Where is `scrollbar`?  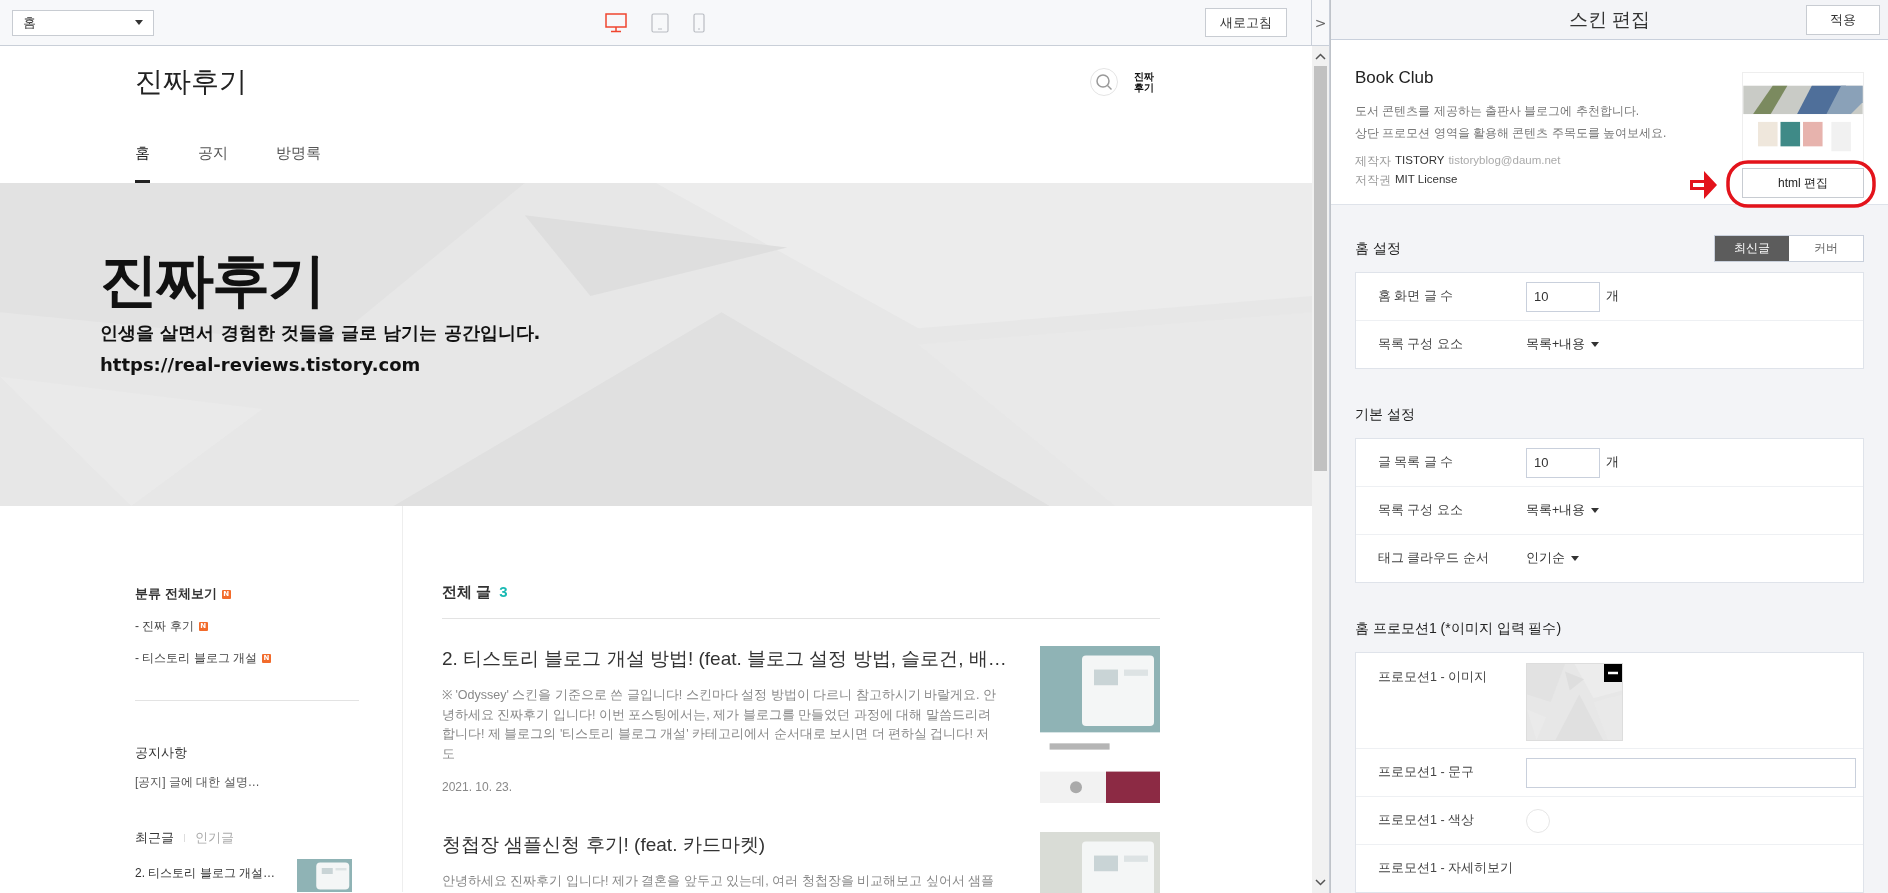 scrollbar is located at coordinates (1320, 469).